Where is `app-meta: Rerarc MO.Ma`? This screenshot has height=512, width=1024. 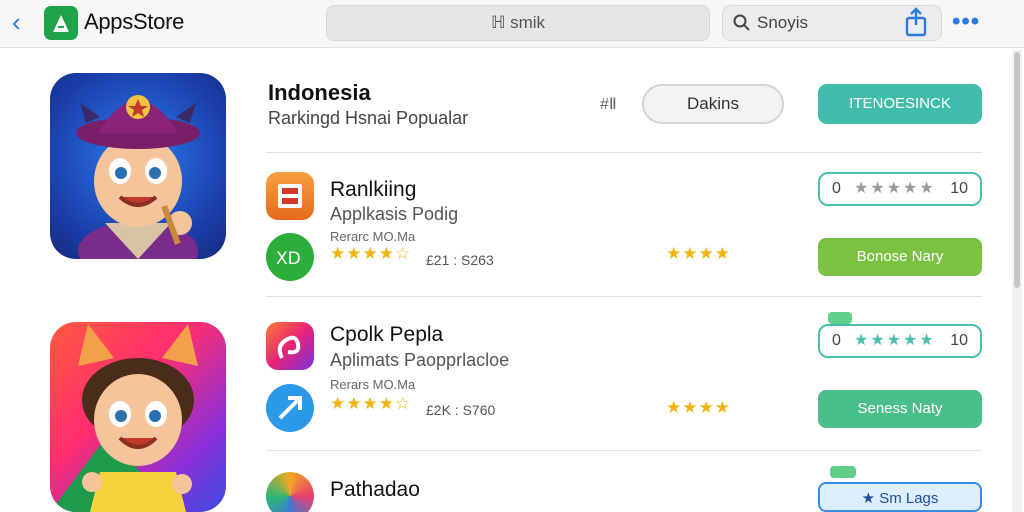 app-meta: Rerarc MO.Ma is located at coordinates (373, 236).